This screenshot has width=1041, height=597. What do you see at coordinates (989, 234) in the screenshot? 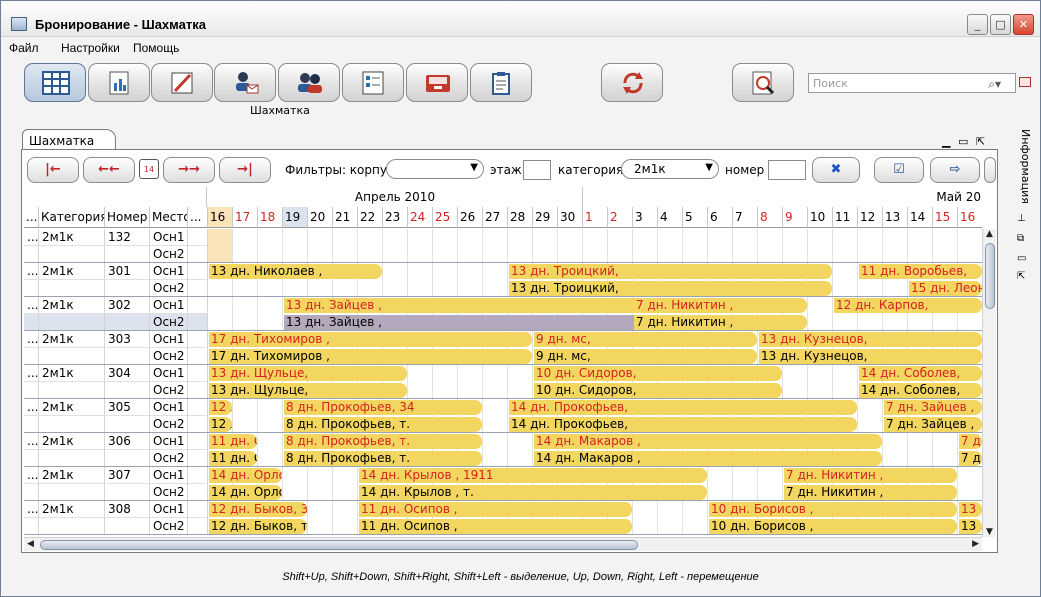
I see `scroll-up-icon: ▲` at bounding box center [989, 234].